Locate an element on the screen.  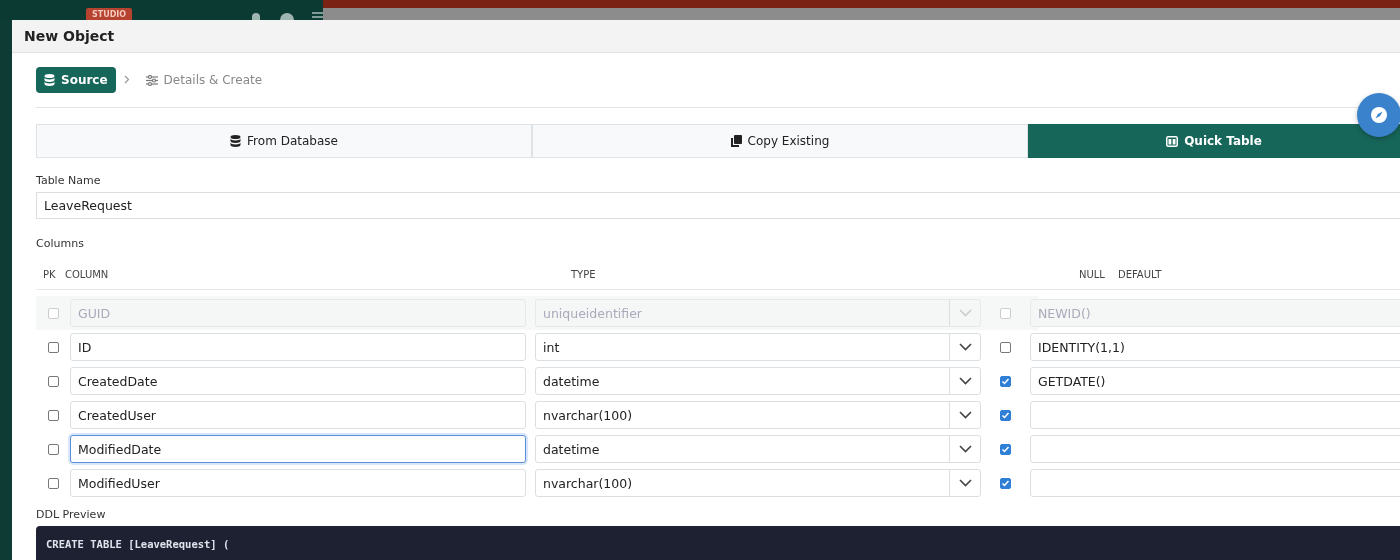
source-tab: Copy Existing is located at coordinates (780, 141).